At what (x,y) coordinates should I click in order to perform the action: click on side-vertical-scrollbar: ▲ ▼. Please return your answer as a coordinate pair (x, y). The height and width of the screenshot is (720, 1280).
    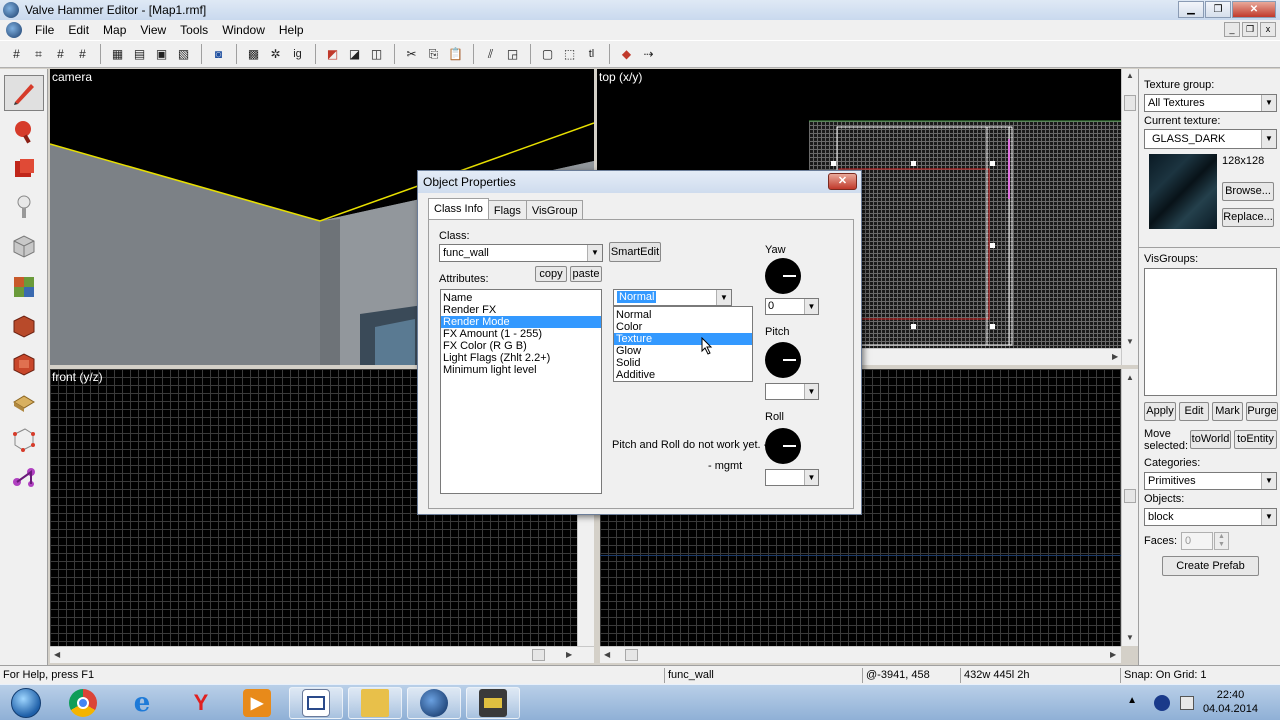
    Looking at the image, I should click on (1129, 507).